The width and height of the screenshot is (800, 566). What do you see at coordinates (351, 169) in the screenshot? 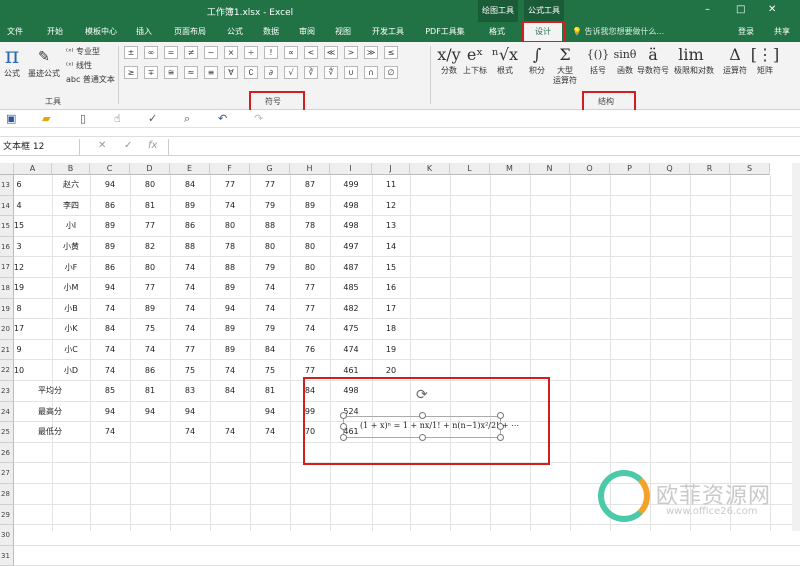
I see `column-header: I` at bounding box center [351, 169].